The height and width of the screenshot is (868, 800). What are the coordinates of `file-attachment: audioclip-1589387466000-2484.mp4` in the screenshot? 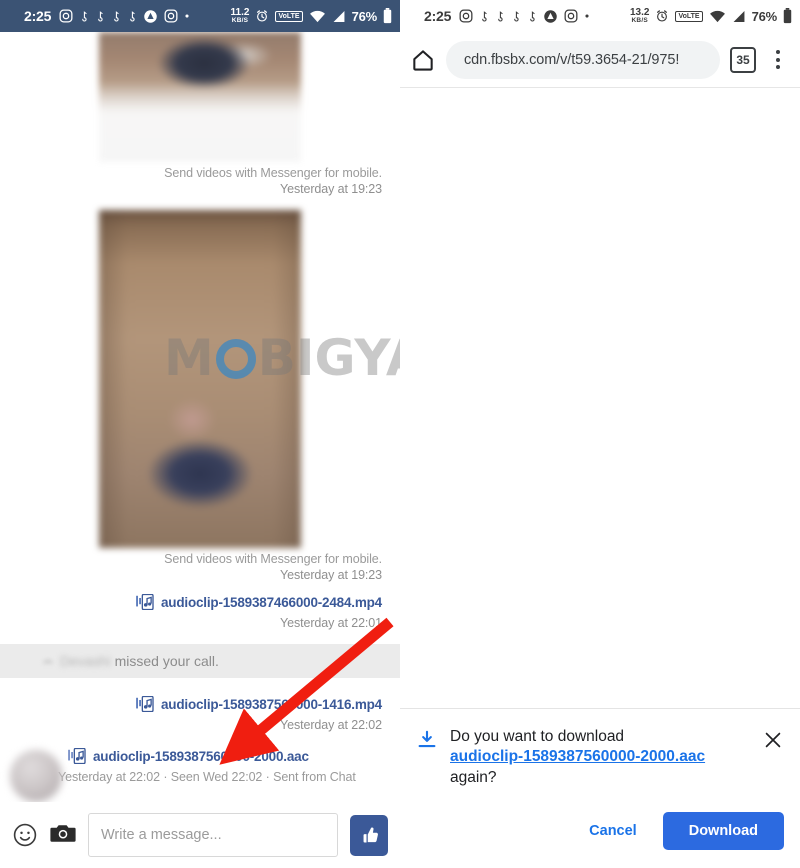 It's located at (200, 596).